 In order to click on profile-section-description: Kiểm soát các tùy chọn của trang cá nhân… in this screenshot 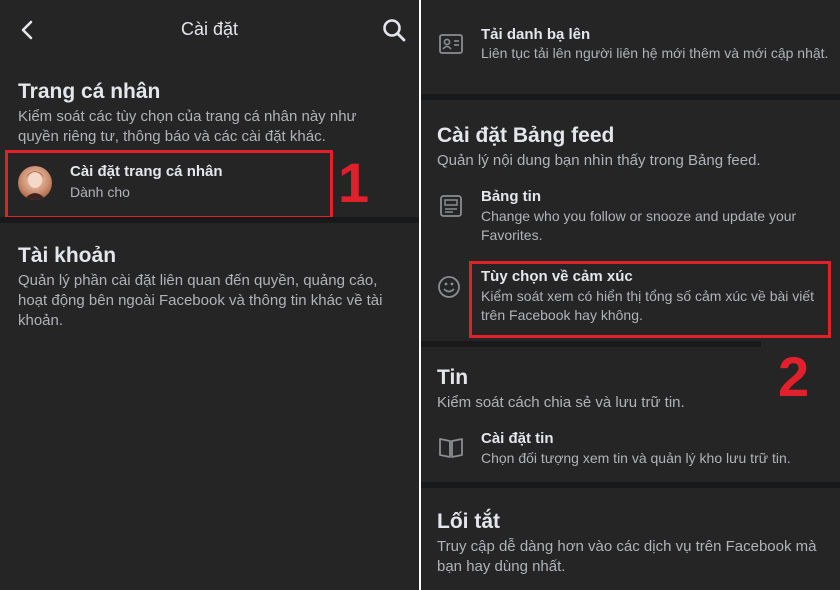, I will do `click(187, 126)`.